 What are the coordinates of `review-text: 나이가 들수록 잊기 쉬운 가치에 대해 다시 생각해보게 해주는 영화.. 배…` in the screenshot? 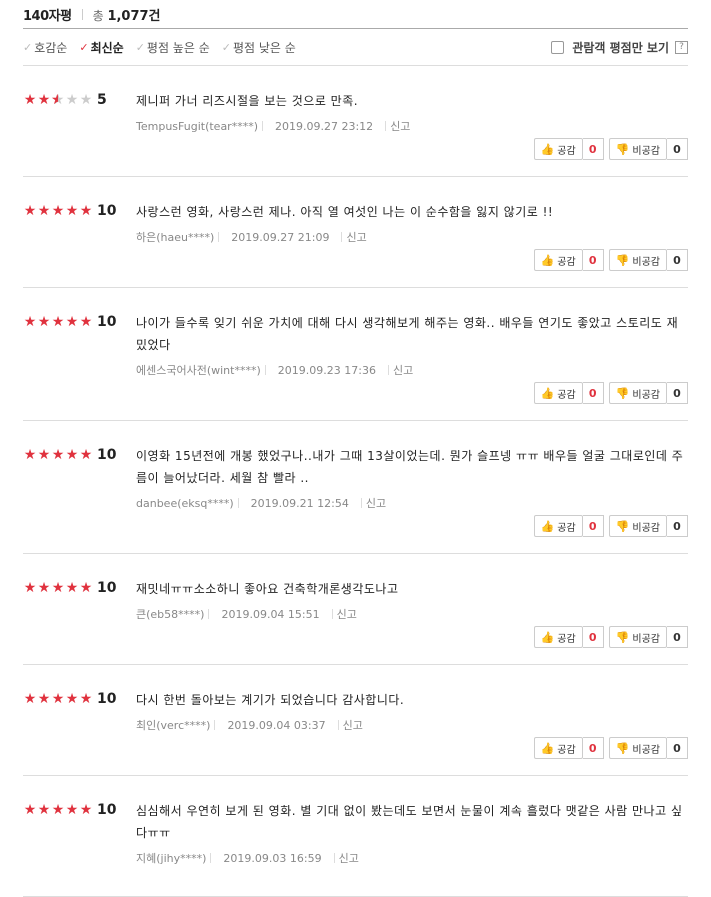 It's located at (407, 334).